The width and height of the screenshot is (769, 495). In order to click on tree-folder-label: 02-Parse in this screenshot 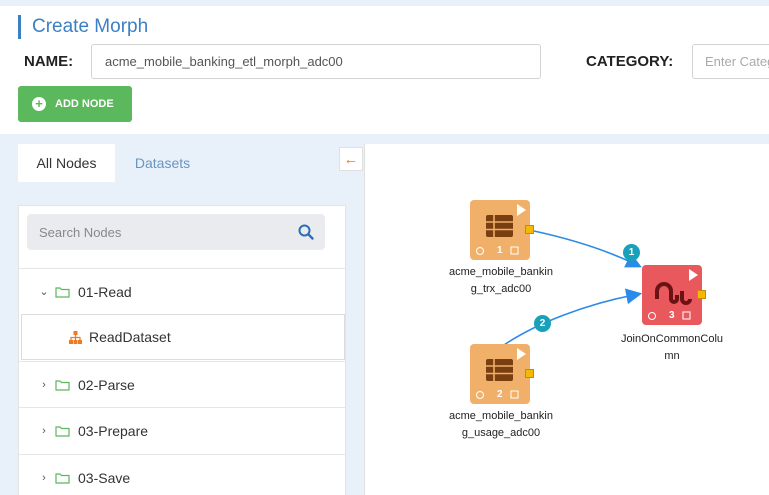, I will do `click(106, 384)`.